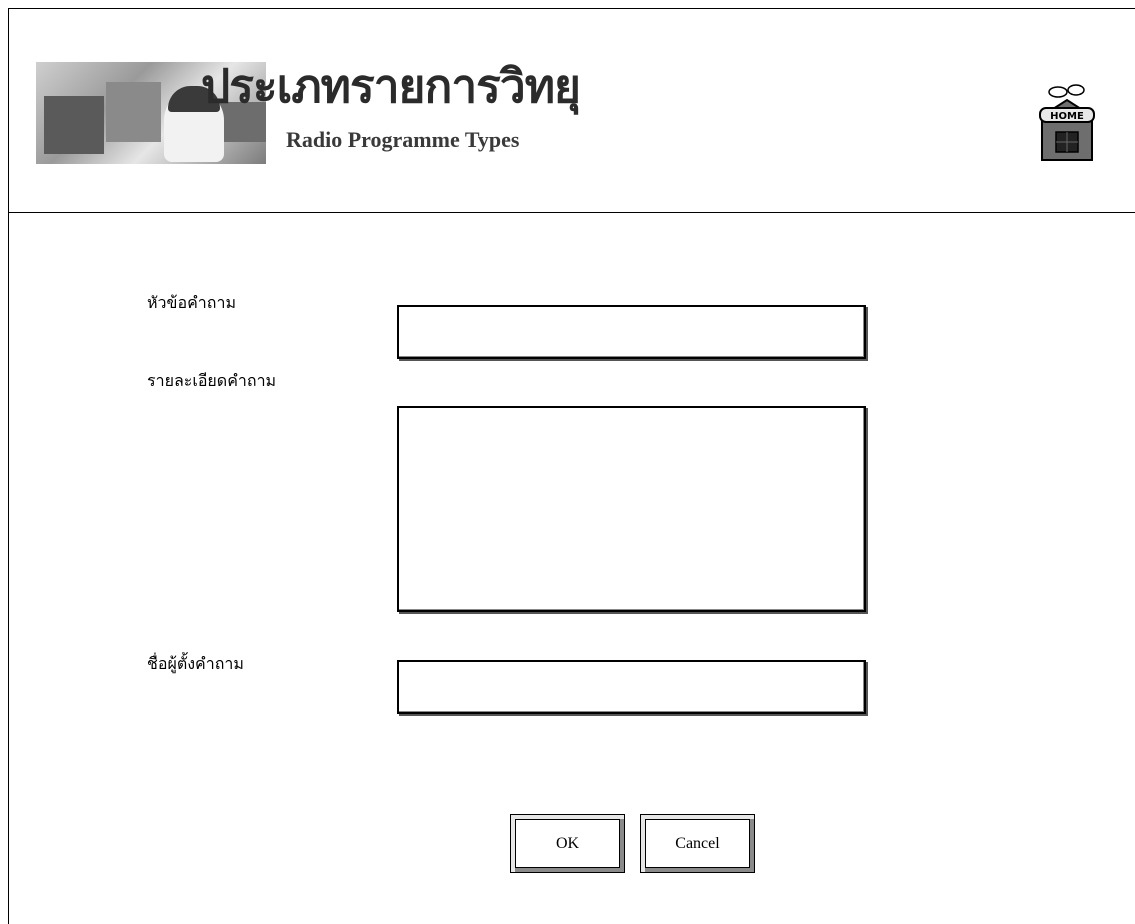 The image size is (1135, 924). I want to click on banner-title-english: Radio Programme Types, so click(403, 139).